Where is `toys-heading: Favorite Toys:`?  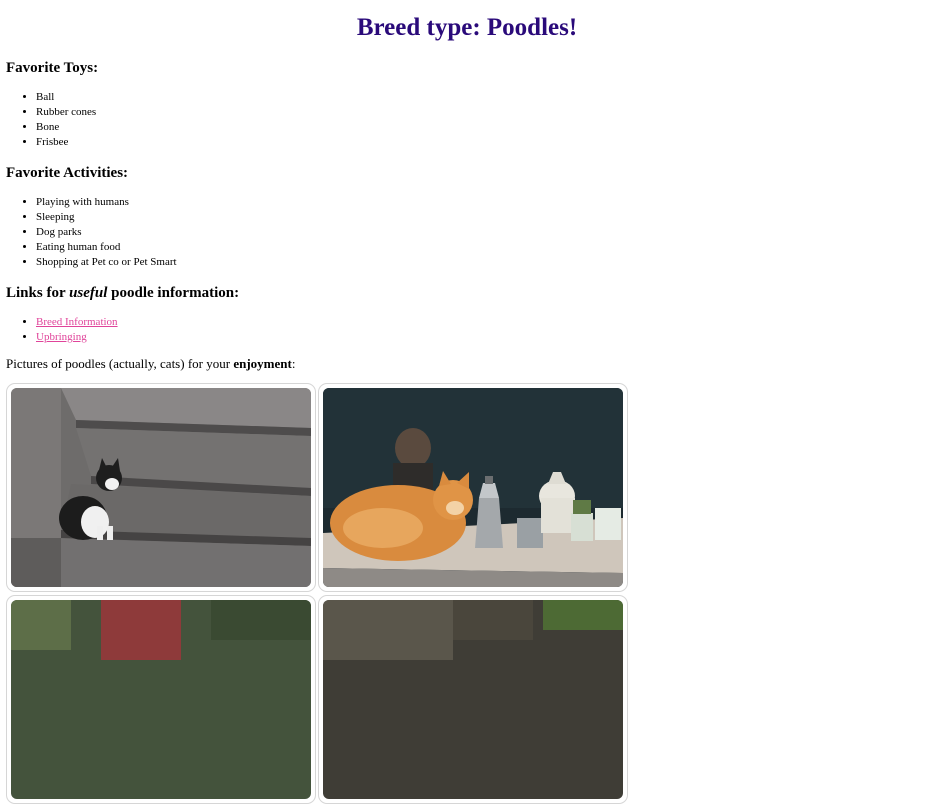
toys-heading: Favorite Toys: is located at coordinates (52, 68).